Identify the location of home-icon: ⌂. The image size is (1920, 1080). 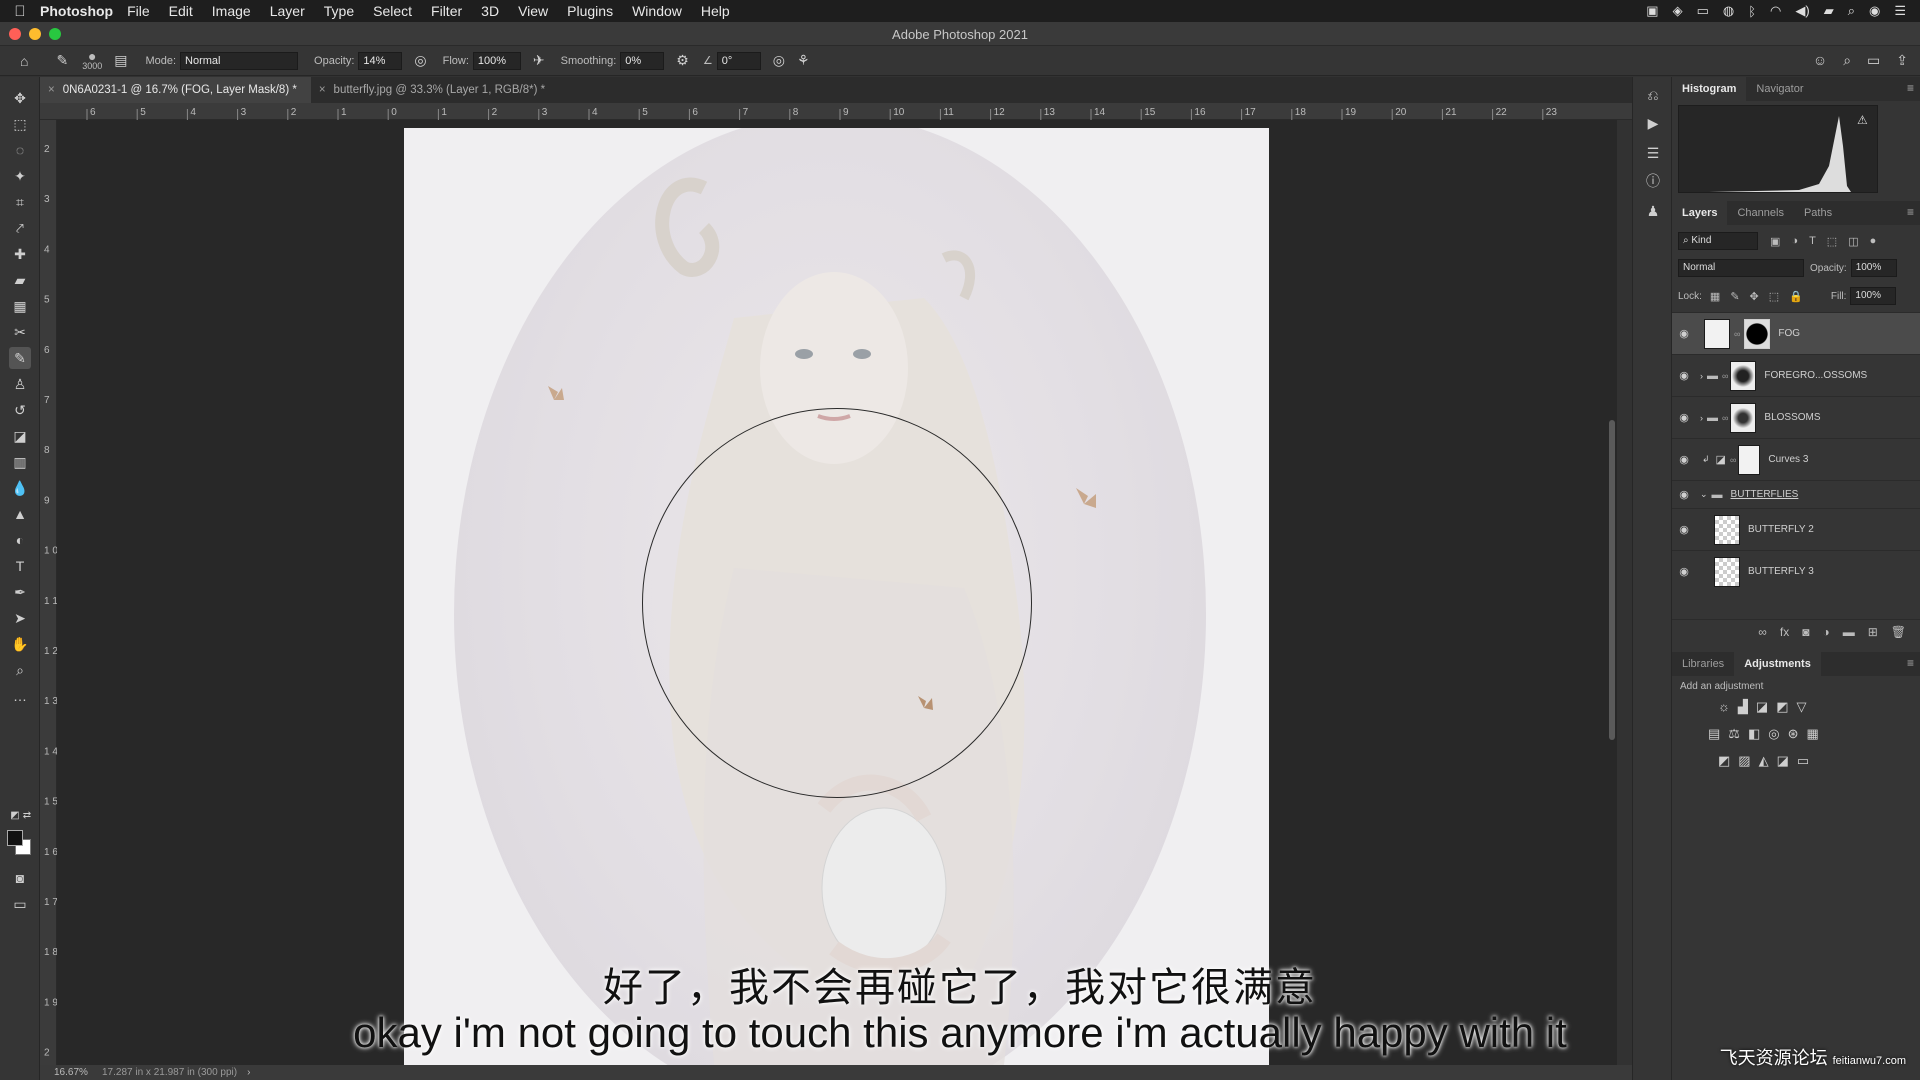
(24, 61).